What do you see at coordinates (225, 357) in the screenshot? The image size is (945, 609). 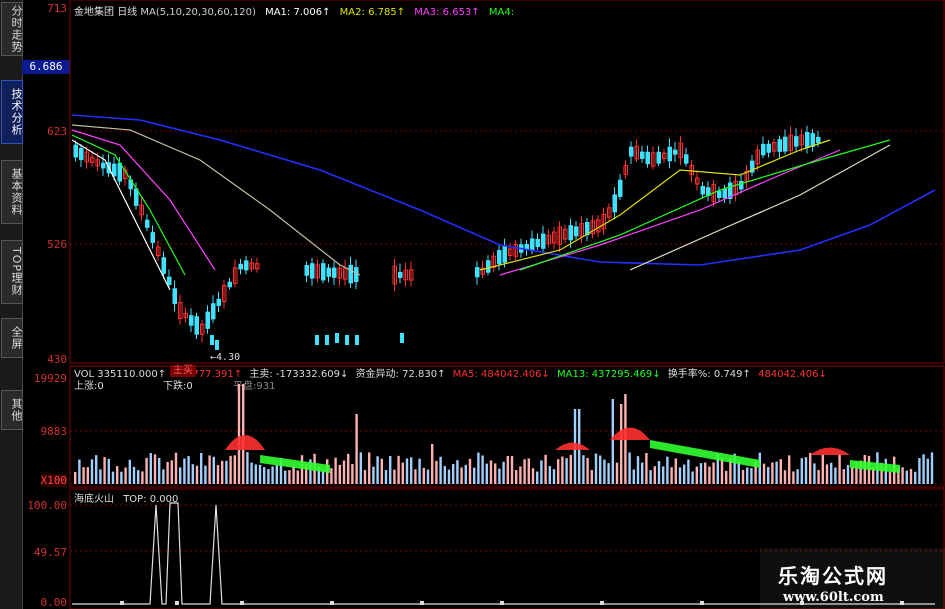 I see `low-price-label: ←4.30` at bounding box center [225, 357].